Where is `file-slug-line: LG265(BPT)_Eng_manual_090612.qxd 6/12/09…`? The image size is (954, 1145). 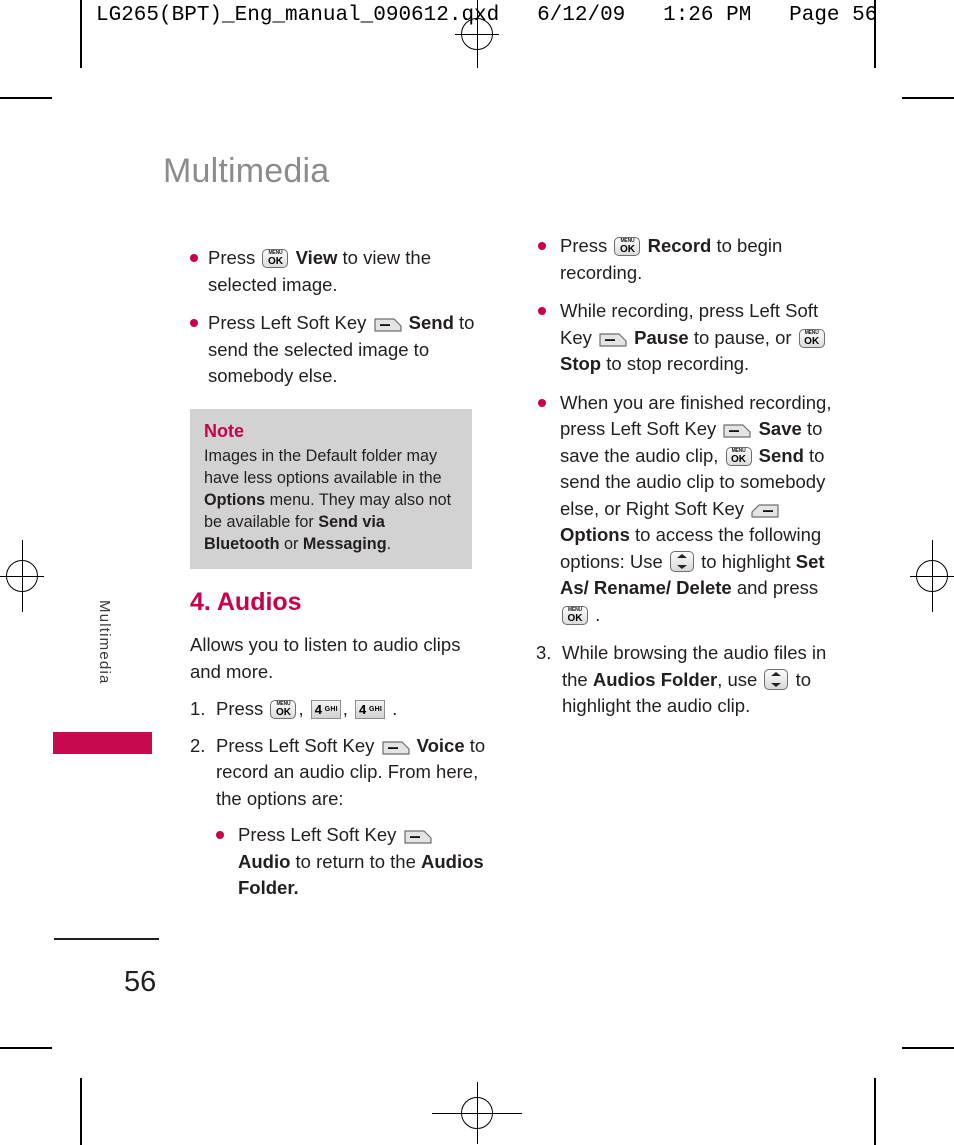
file-slug-line: LG265(BPT)_Eng_manual_090612.qxd 6/12/09… is located at coordinates (487, 15).